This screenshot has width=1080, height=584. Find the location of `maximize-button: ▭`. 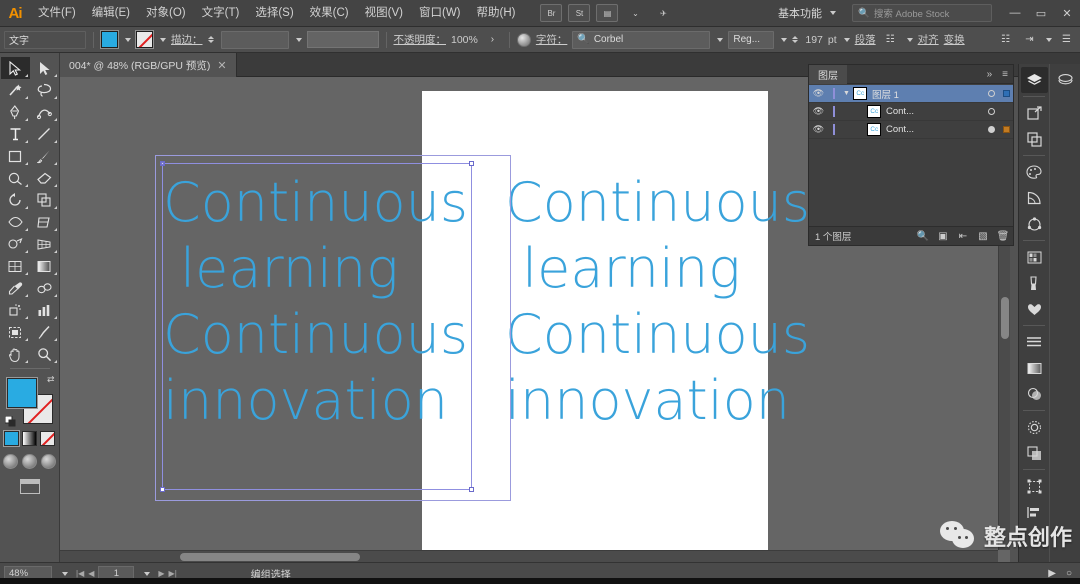

maximize-button: ▭ is located at coordinates (1041, 13).